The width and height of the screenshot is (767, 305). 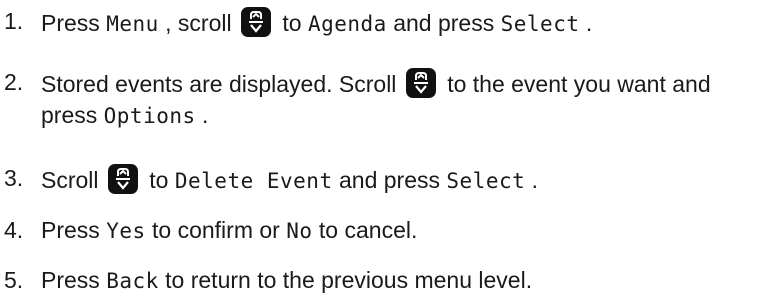 What do you see at coordinates (368, 230) in the screenshot?
I see `step-text-segment: to cancel.` at bounding box center [368, 230].